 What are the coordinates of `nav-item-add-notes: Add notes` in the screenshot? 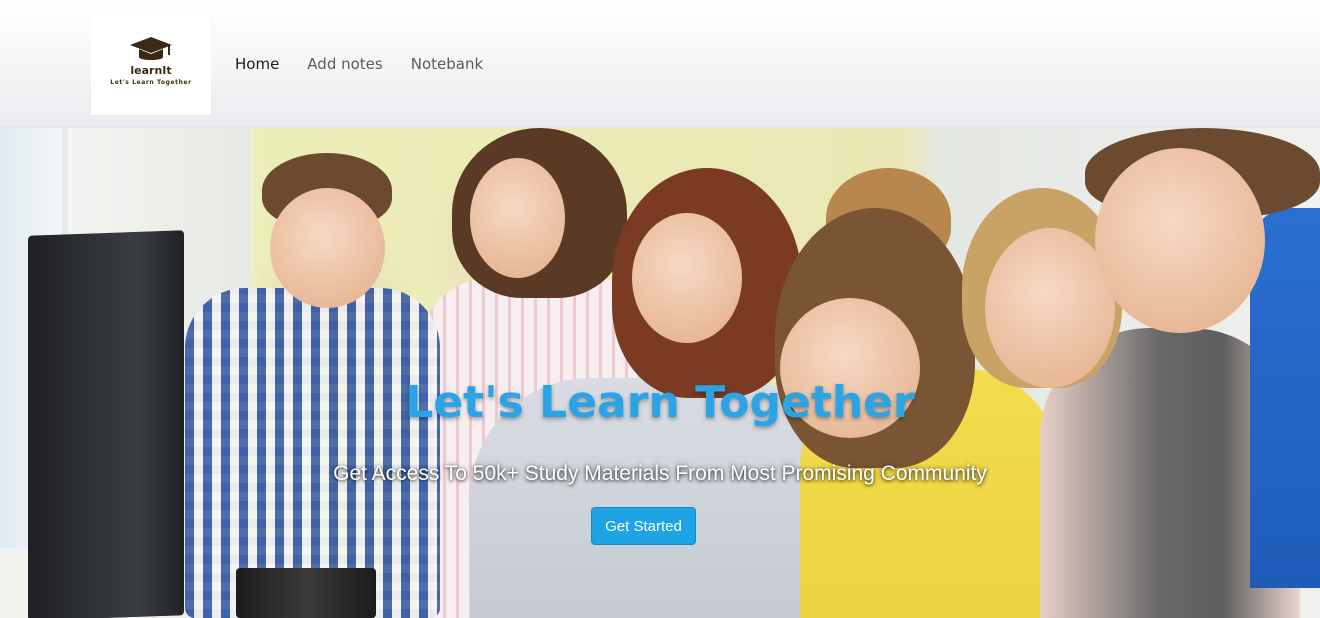 It's located at (344, 64).